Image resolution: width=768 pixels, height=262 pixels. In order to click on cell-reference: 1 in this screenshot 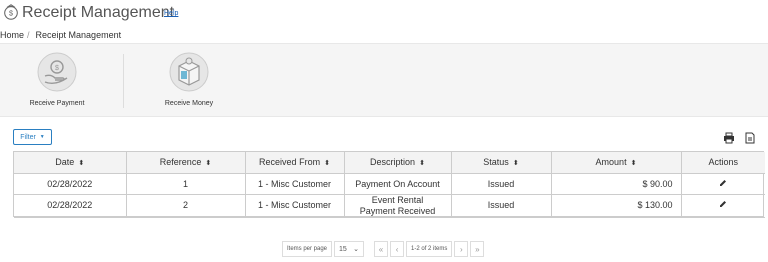, I will do `click(186, 184)`.